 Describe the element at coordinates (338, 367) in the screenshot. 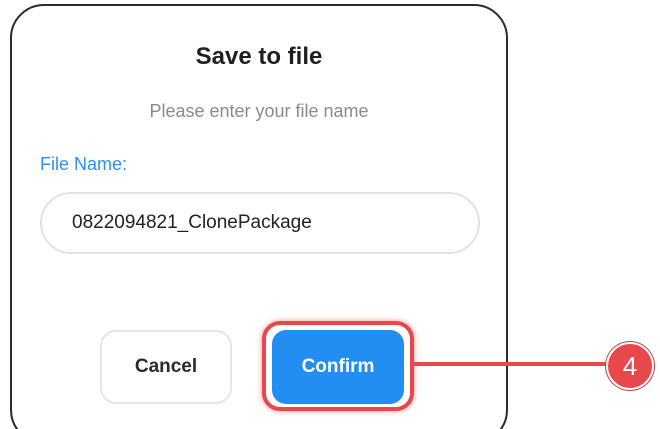

I see `confirm-button: Confirm` at that location.